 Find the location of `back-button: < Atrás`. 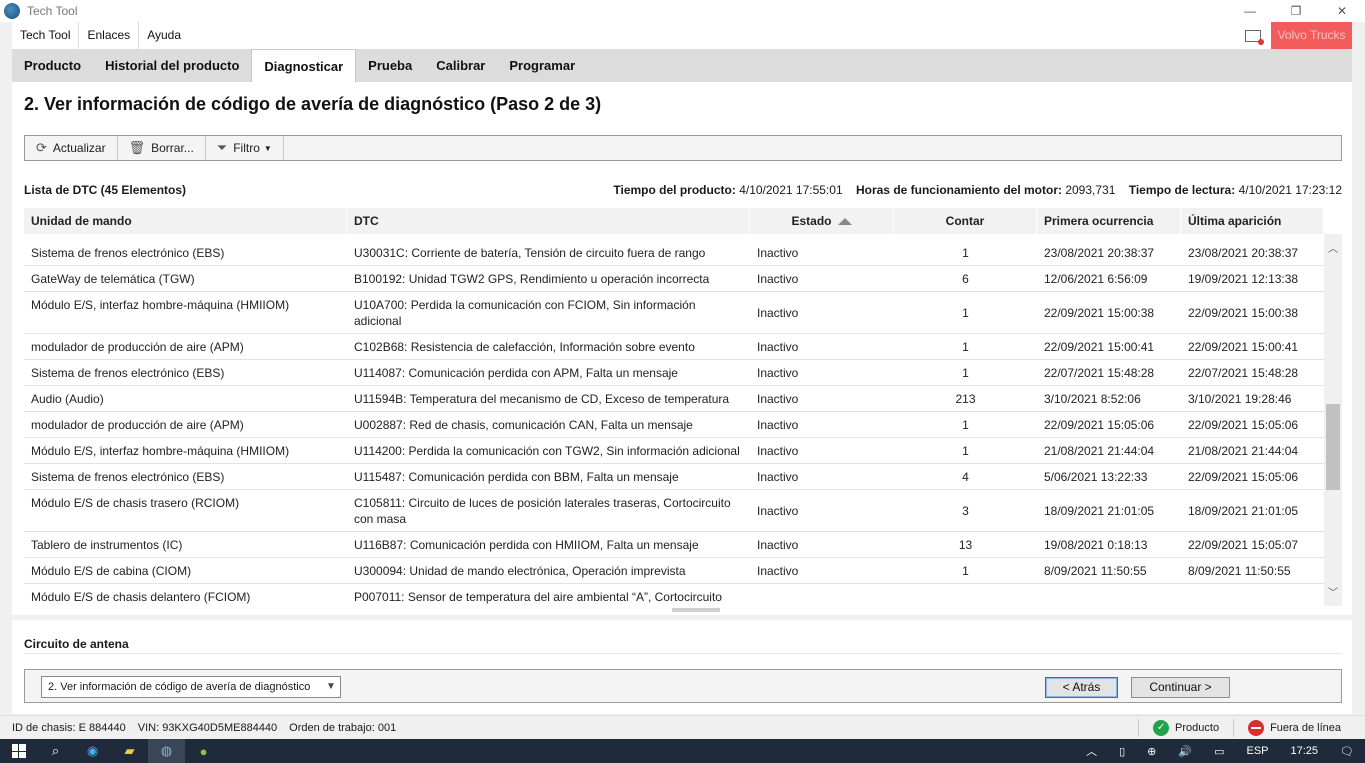

back-button: < Atrás is located at coordinates (1081, 687).